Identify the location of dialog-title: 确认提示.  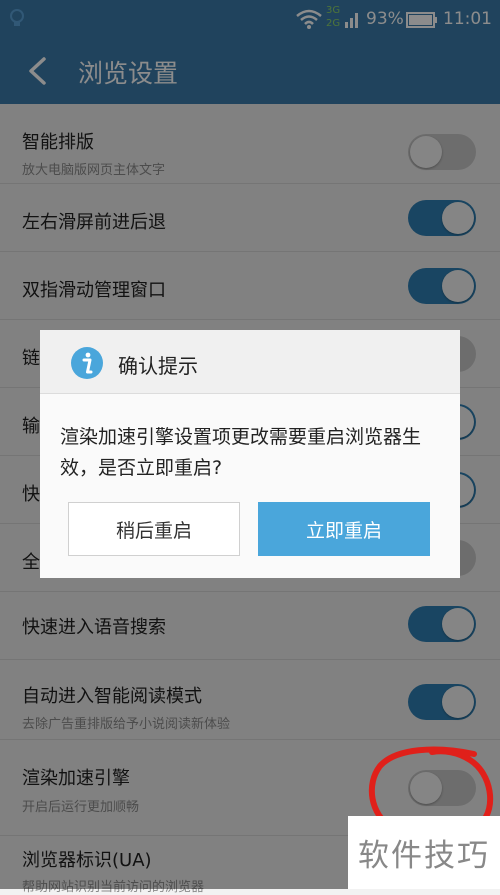
(158, 366).